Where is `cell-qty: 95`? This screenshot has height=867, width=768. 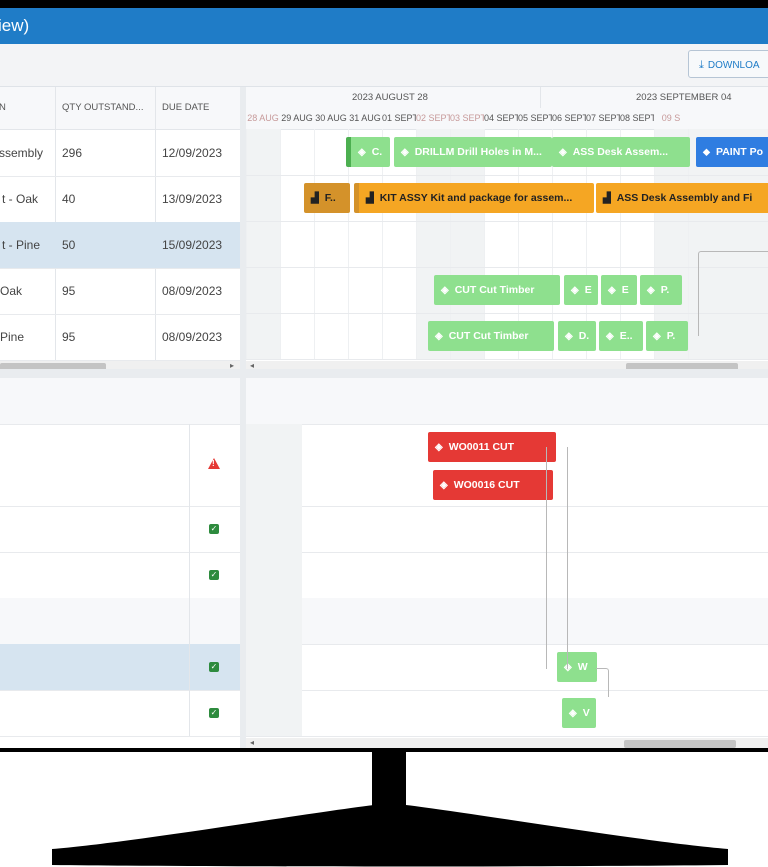
cell-qty: 95 is located at coordinates (69, 337).